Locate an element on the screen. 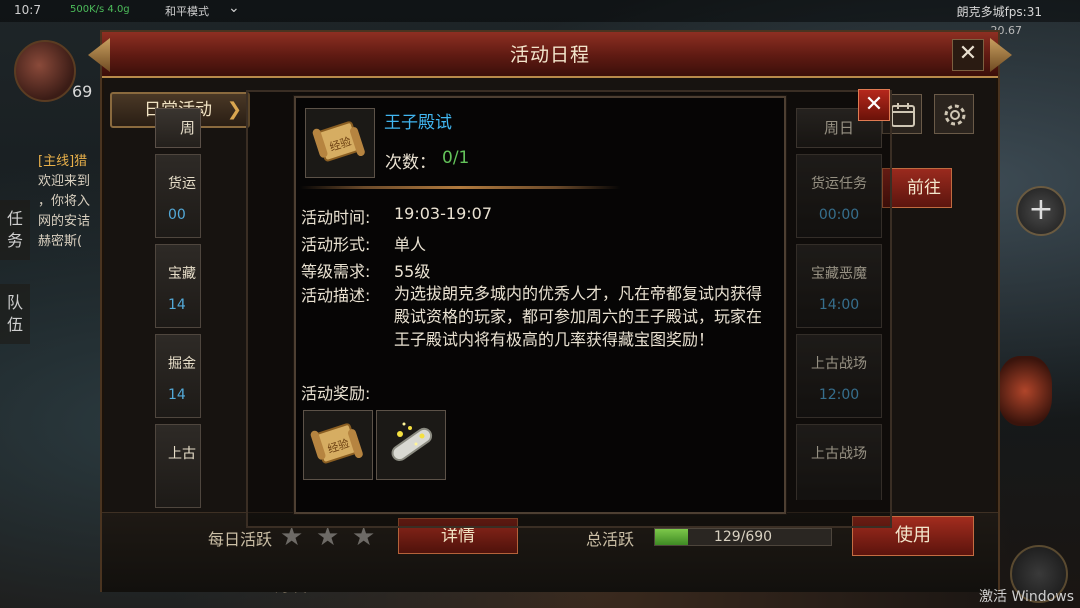 The image size is (1080, 608). cell-activity-name: 货运 is located at coordinates (182, 184).